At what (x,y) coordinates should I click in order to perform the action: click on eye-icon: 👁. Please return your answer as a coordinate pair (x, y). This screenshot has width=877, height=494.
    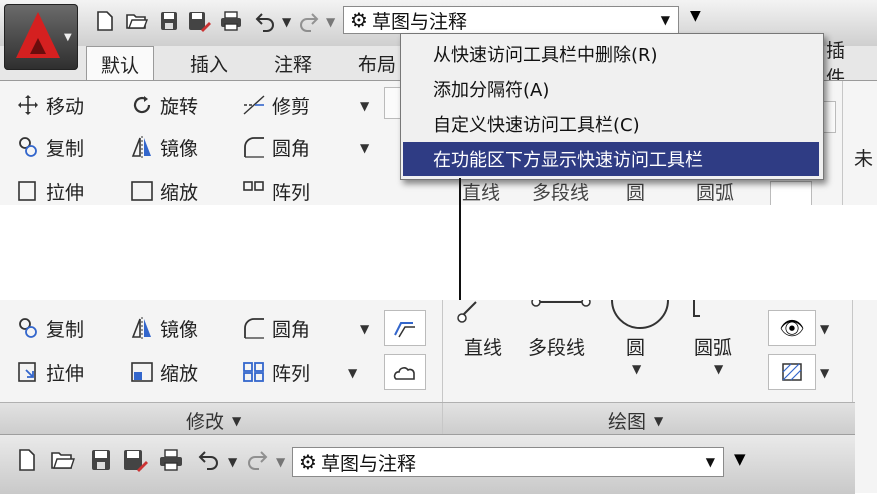
    Looking at the image, I should click on (792, 328).